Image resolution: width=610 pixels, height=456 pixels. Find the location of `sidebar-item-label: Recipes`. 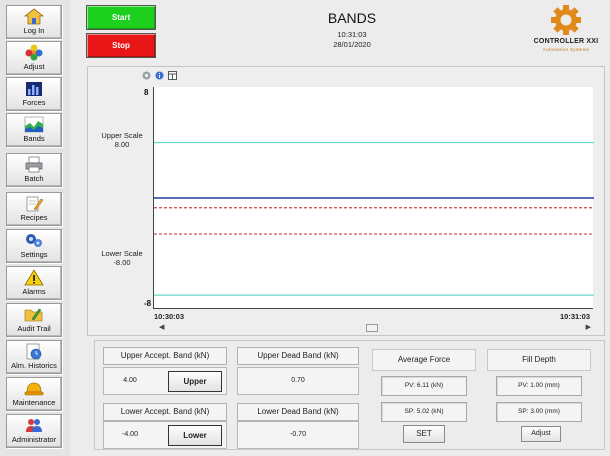

sidebar-item-label: Recipes is located at coordinates (34, 217).